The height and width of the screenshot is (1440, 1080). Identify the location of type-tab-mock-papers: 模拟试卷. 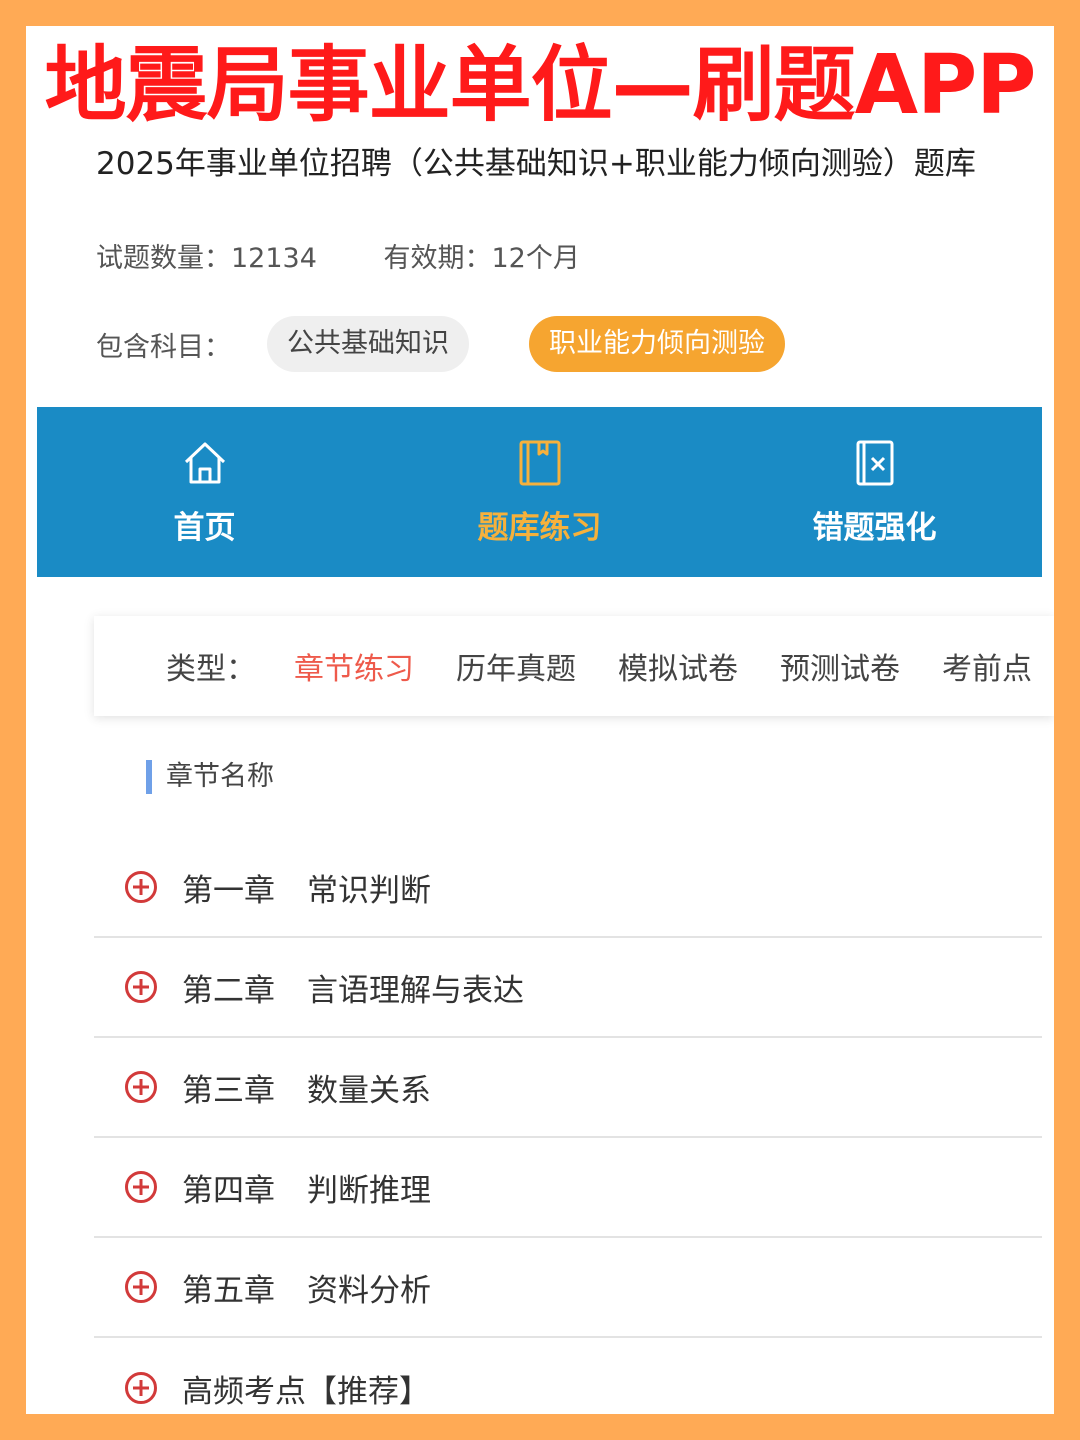
(678, 666).